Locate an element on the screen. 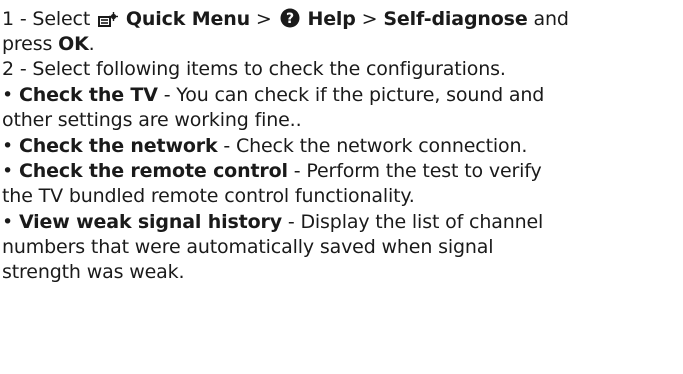  and-text: and is located at coordinates (551, 19).